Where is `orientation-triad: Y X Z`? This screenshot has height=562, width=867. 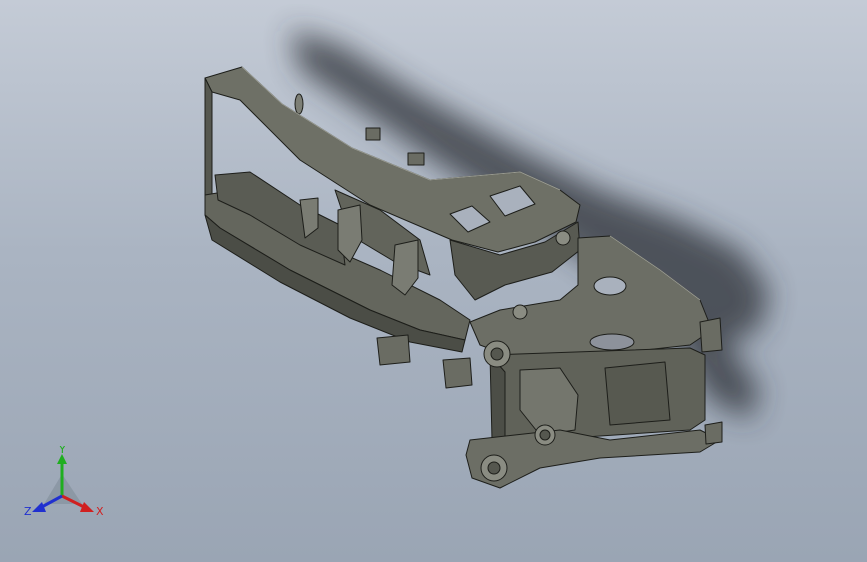
orientation-triad: Y X Z is located at coordinates (64, 482).